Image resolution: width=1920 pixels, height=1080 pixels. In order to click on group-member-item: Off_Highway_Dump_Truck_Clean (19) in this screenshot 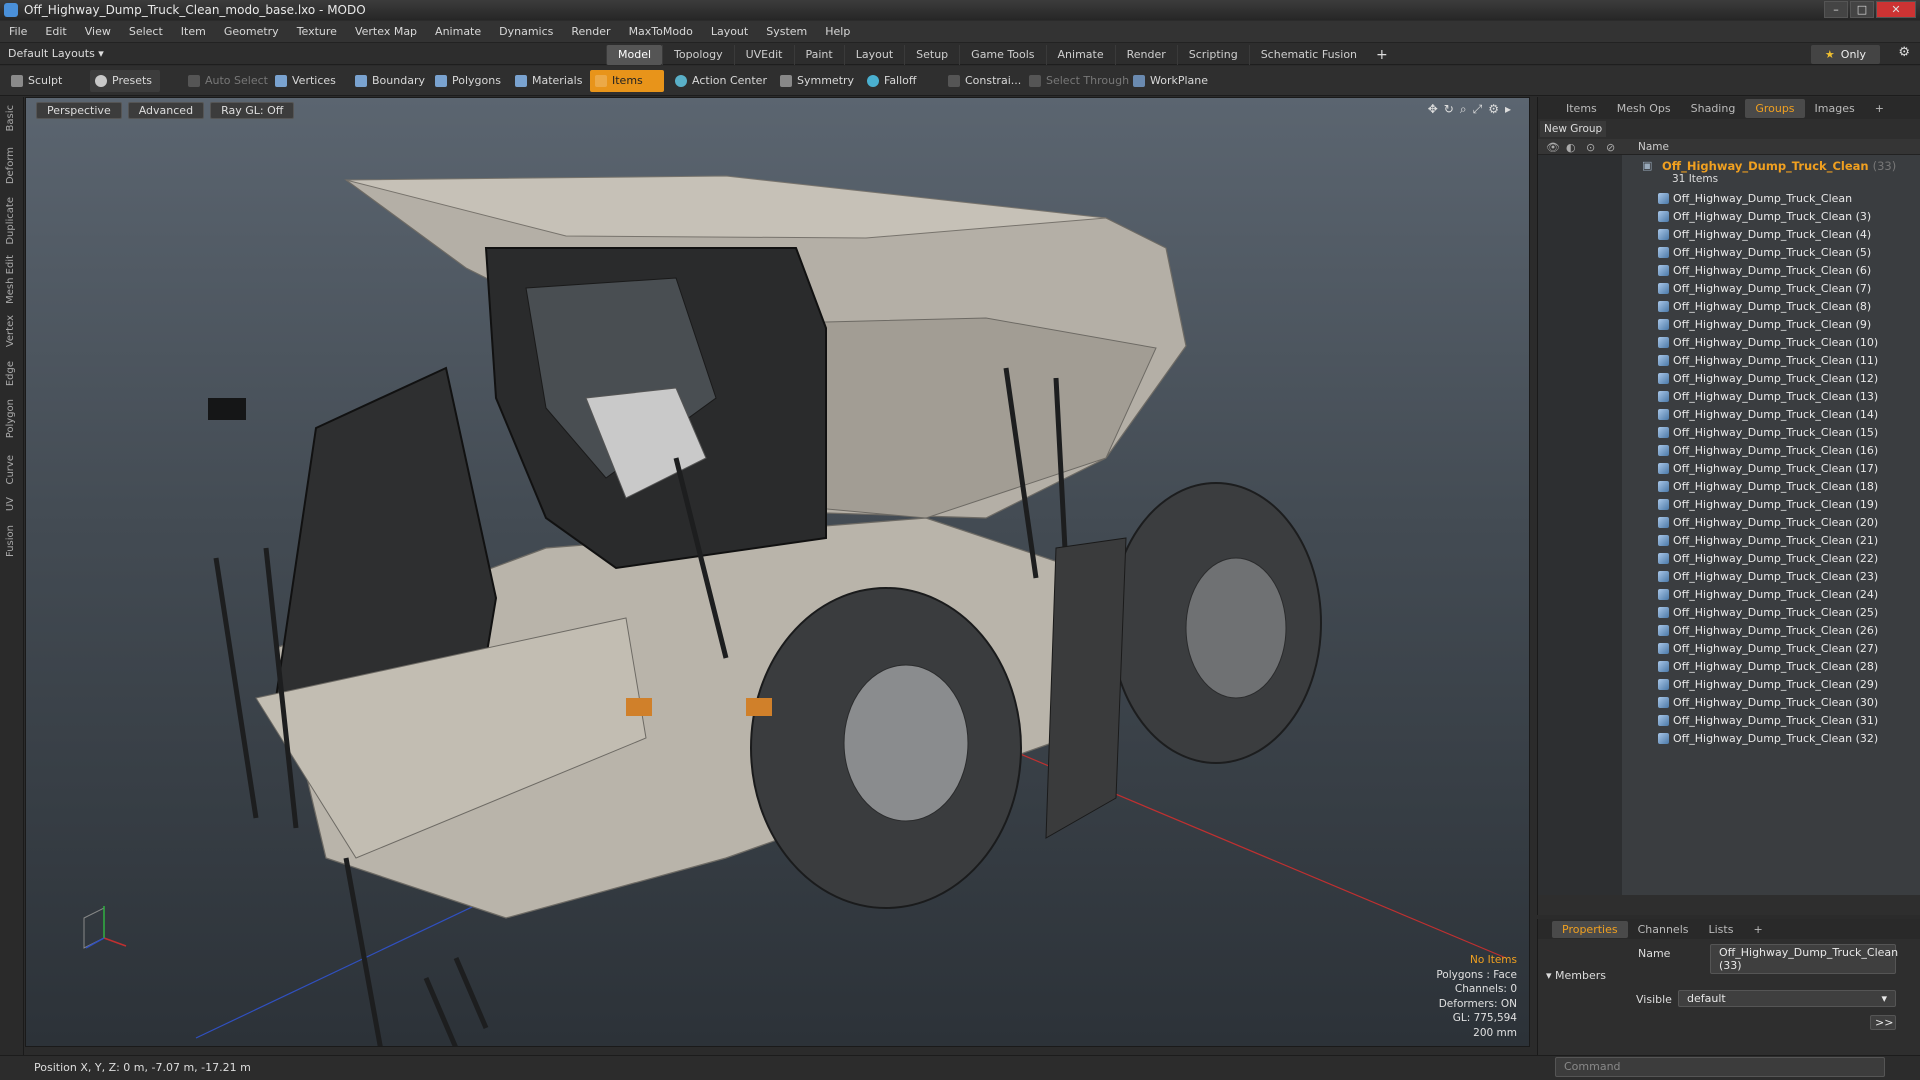, I will do `click(1768, 504)`.